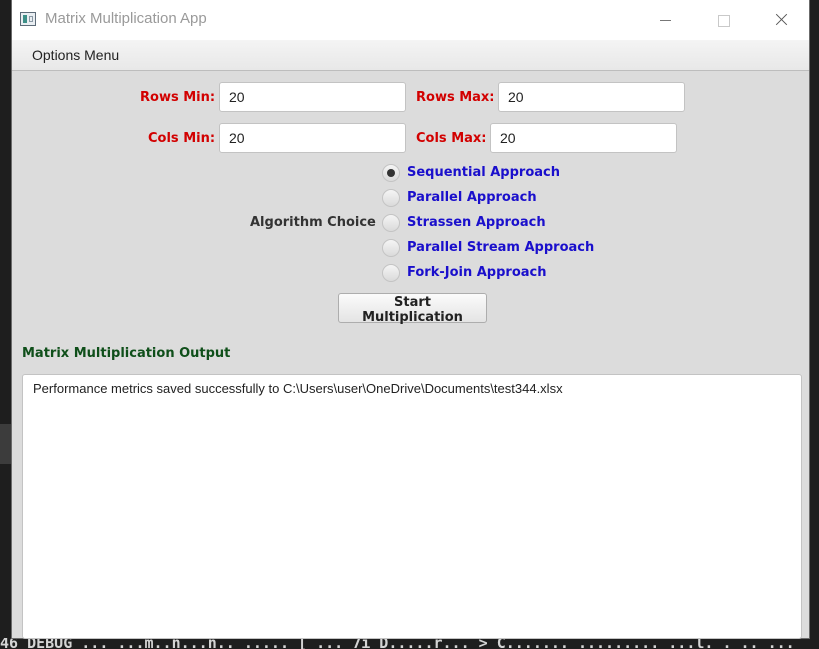 This screenshot has height=649, width=819. What do you see at coordinates (477, 272) in the screenshot?
I see `radio-label-fork-join: Fork-Join Approach` at bounding box center [477, 272].